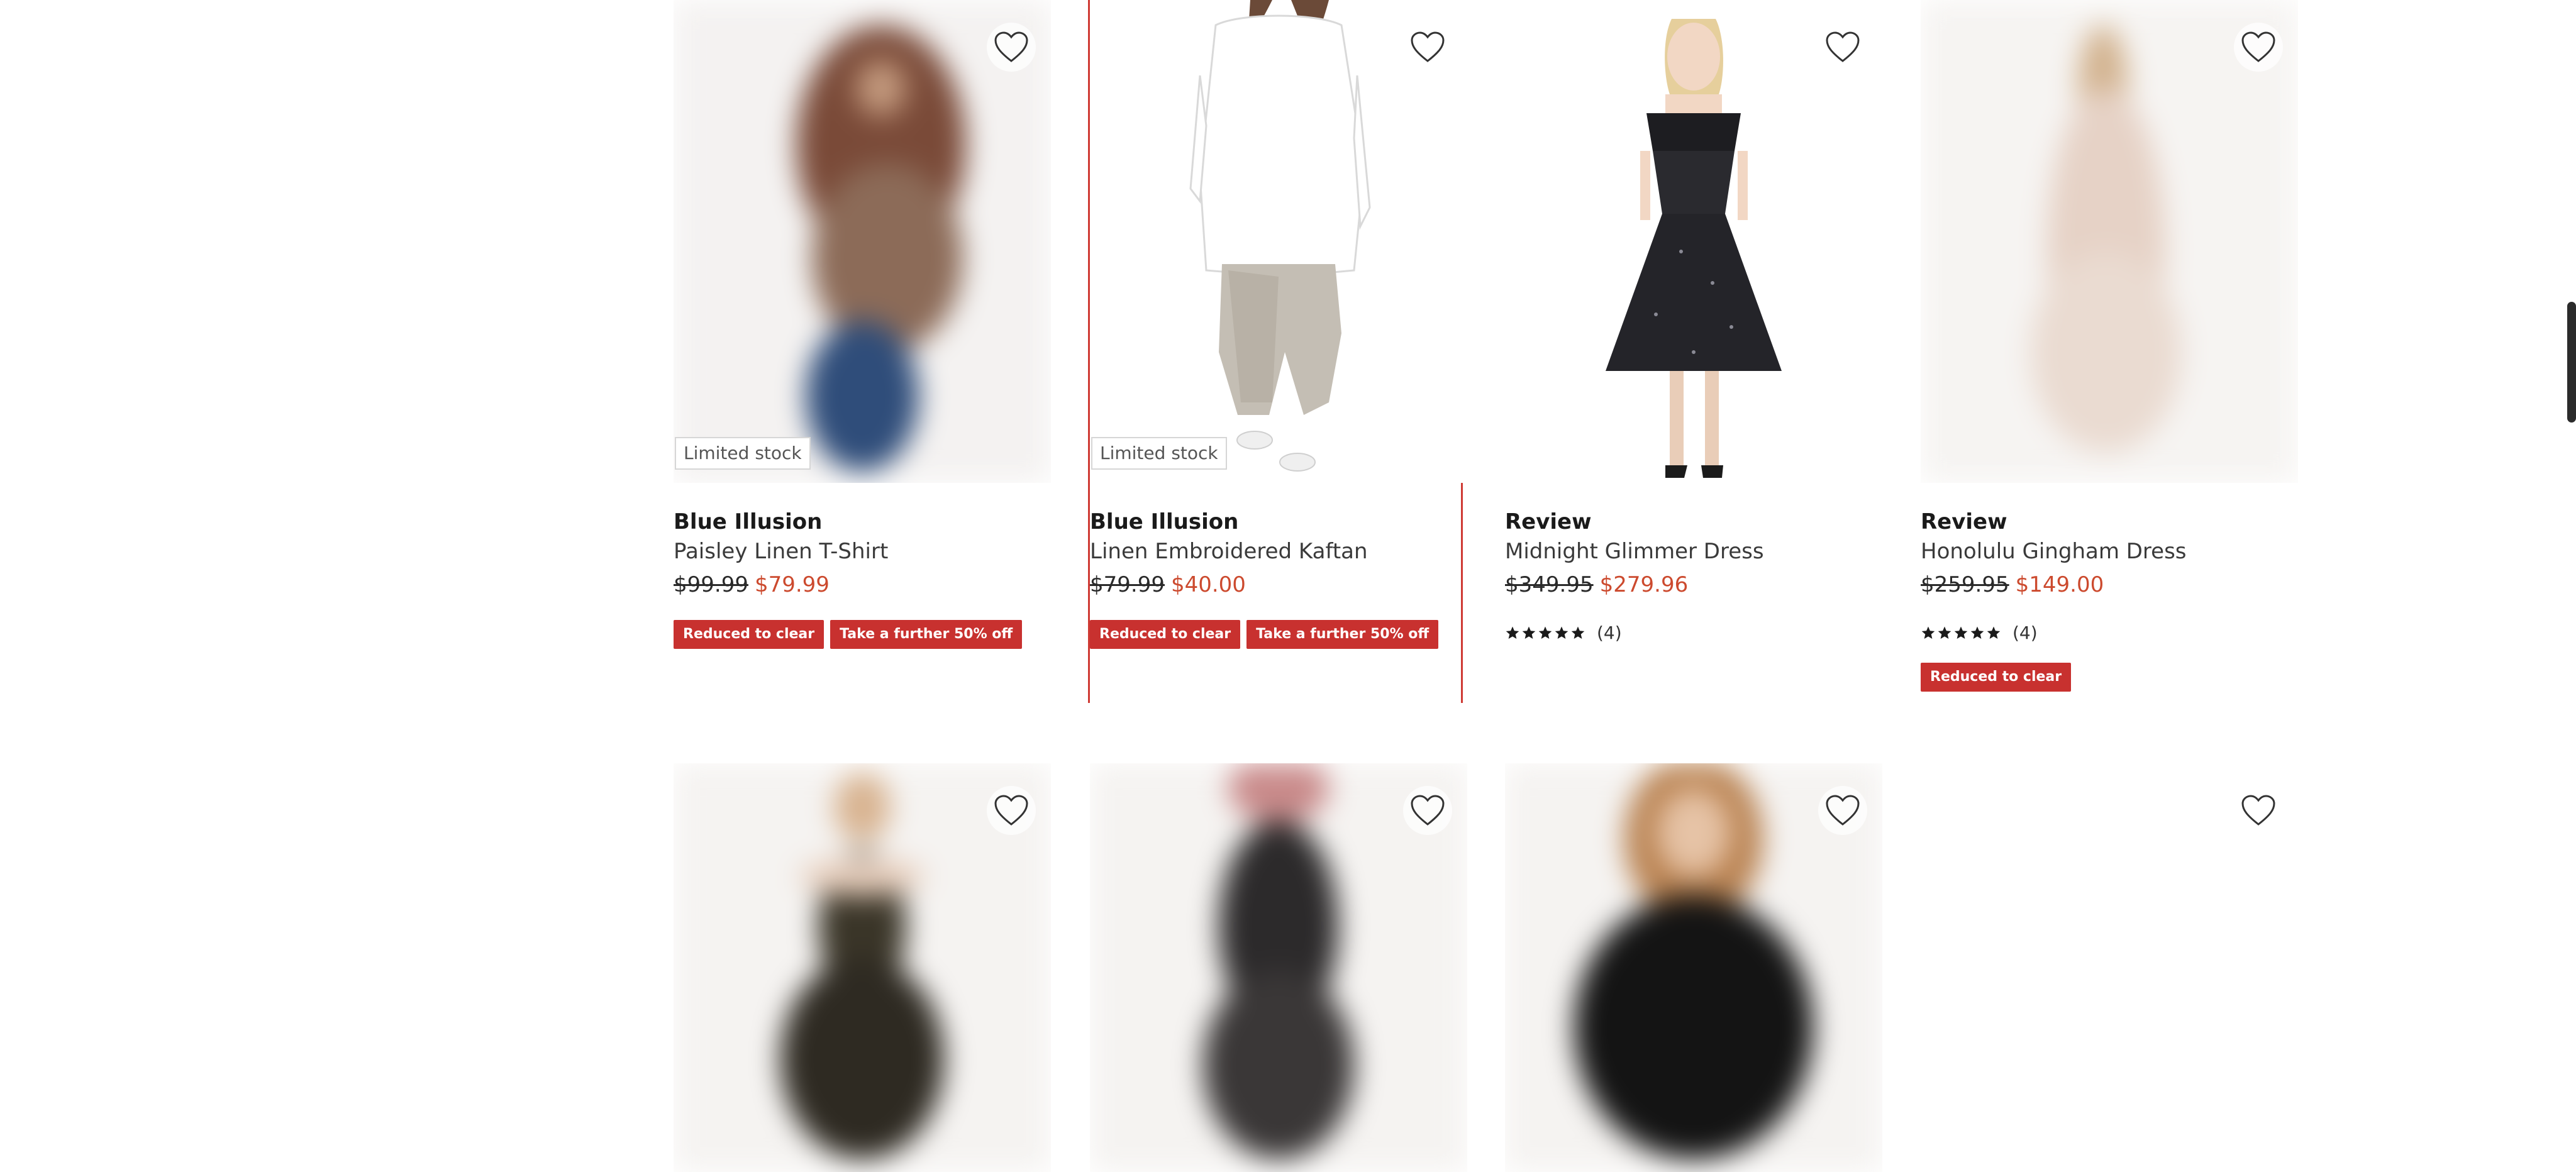 Image resolution: width=2576 pixels, height=1172 pixels. Describe the element at coordinates (1549, 584) in the screenshot. I see `original-price: $349.95` at that location.